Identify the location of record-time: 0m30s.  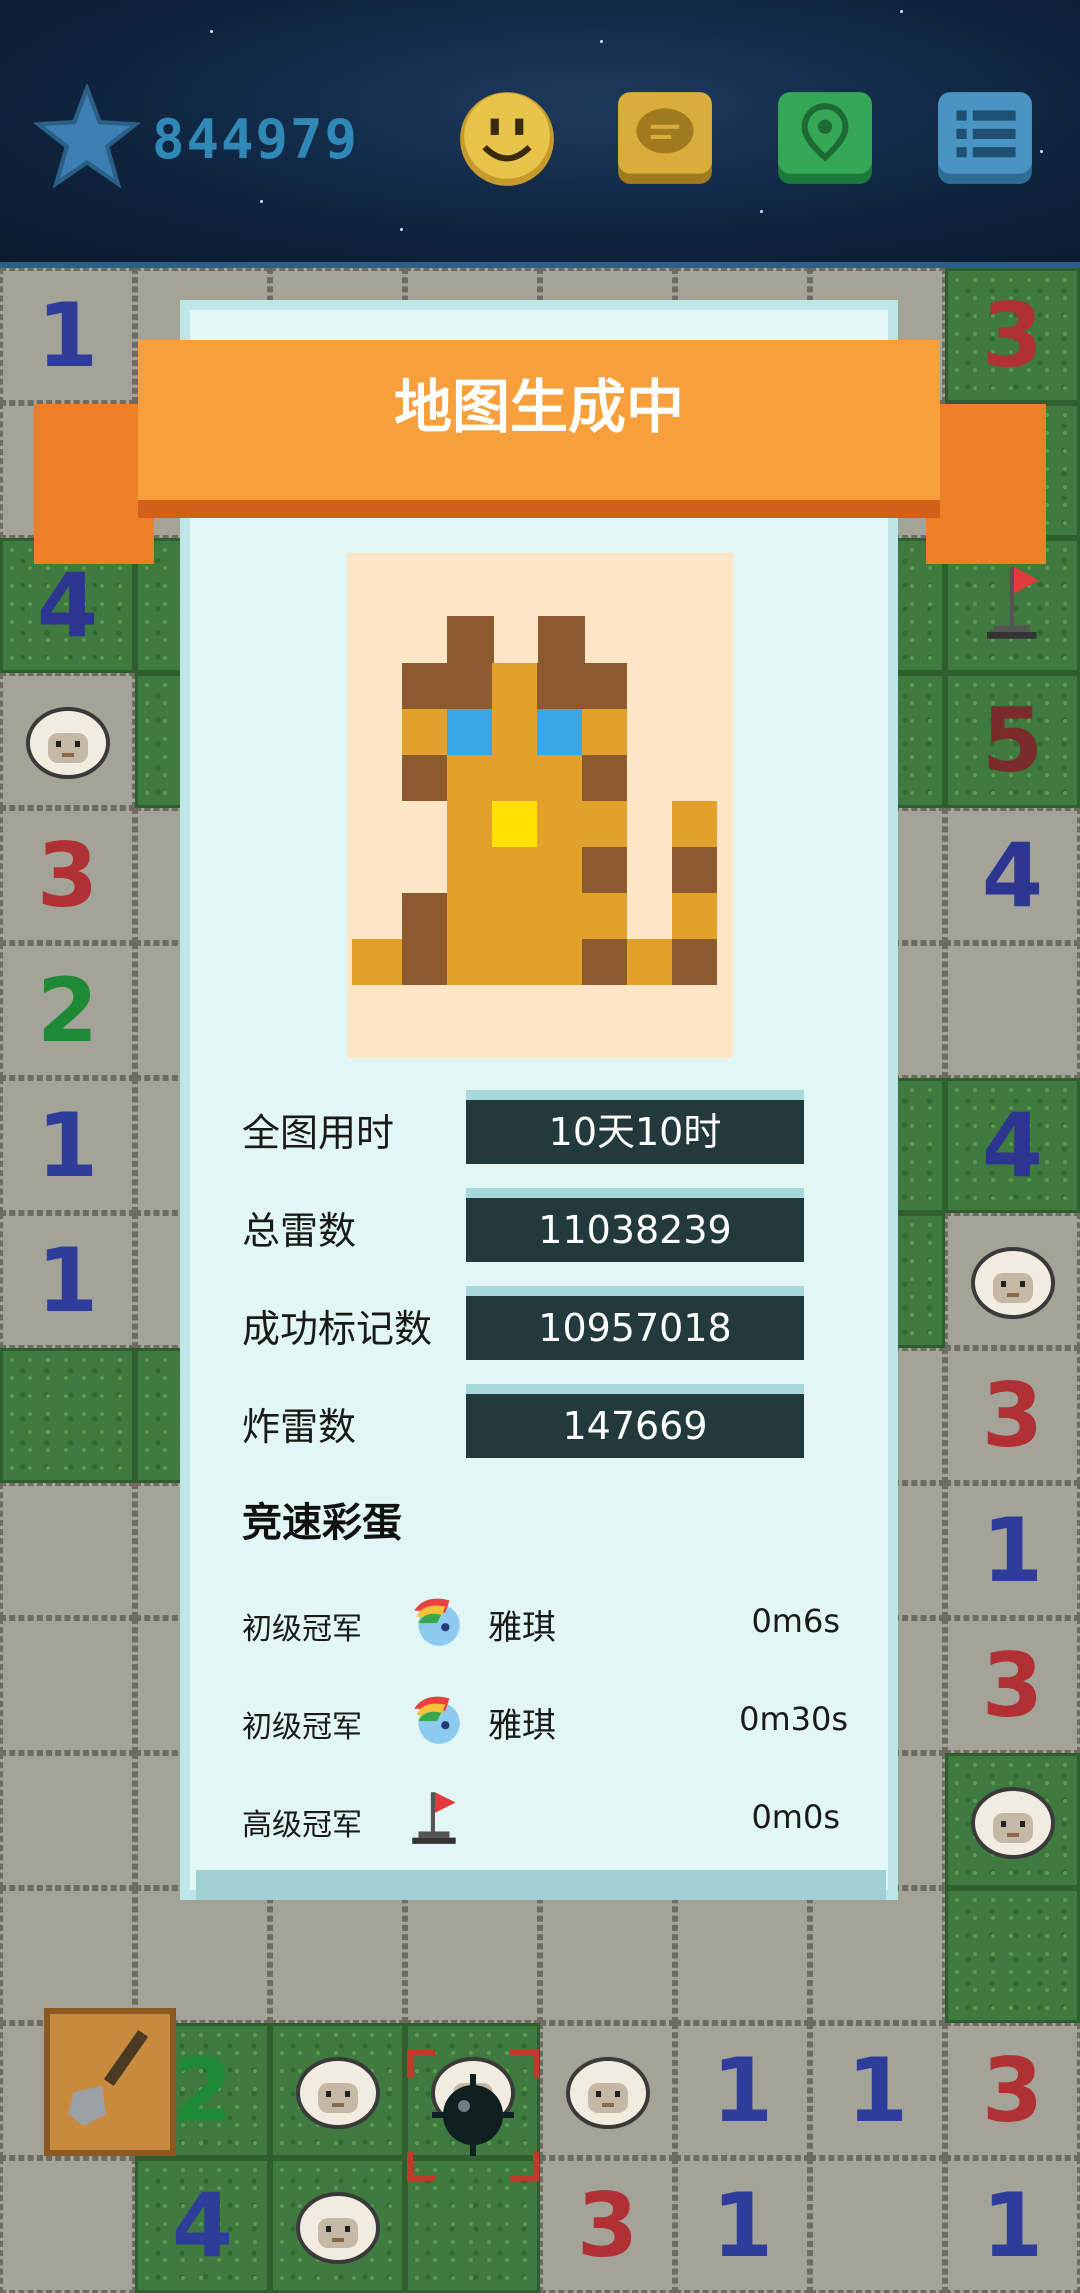
(793, 1719).